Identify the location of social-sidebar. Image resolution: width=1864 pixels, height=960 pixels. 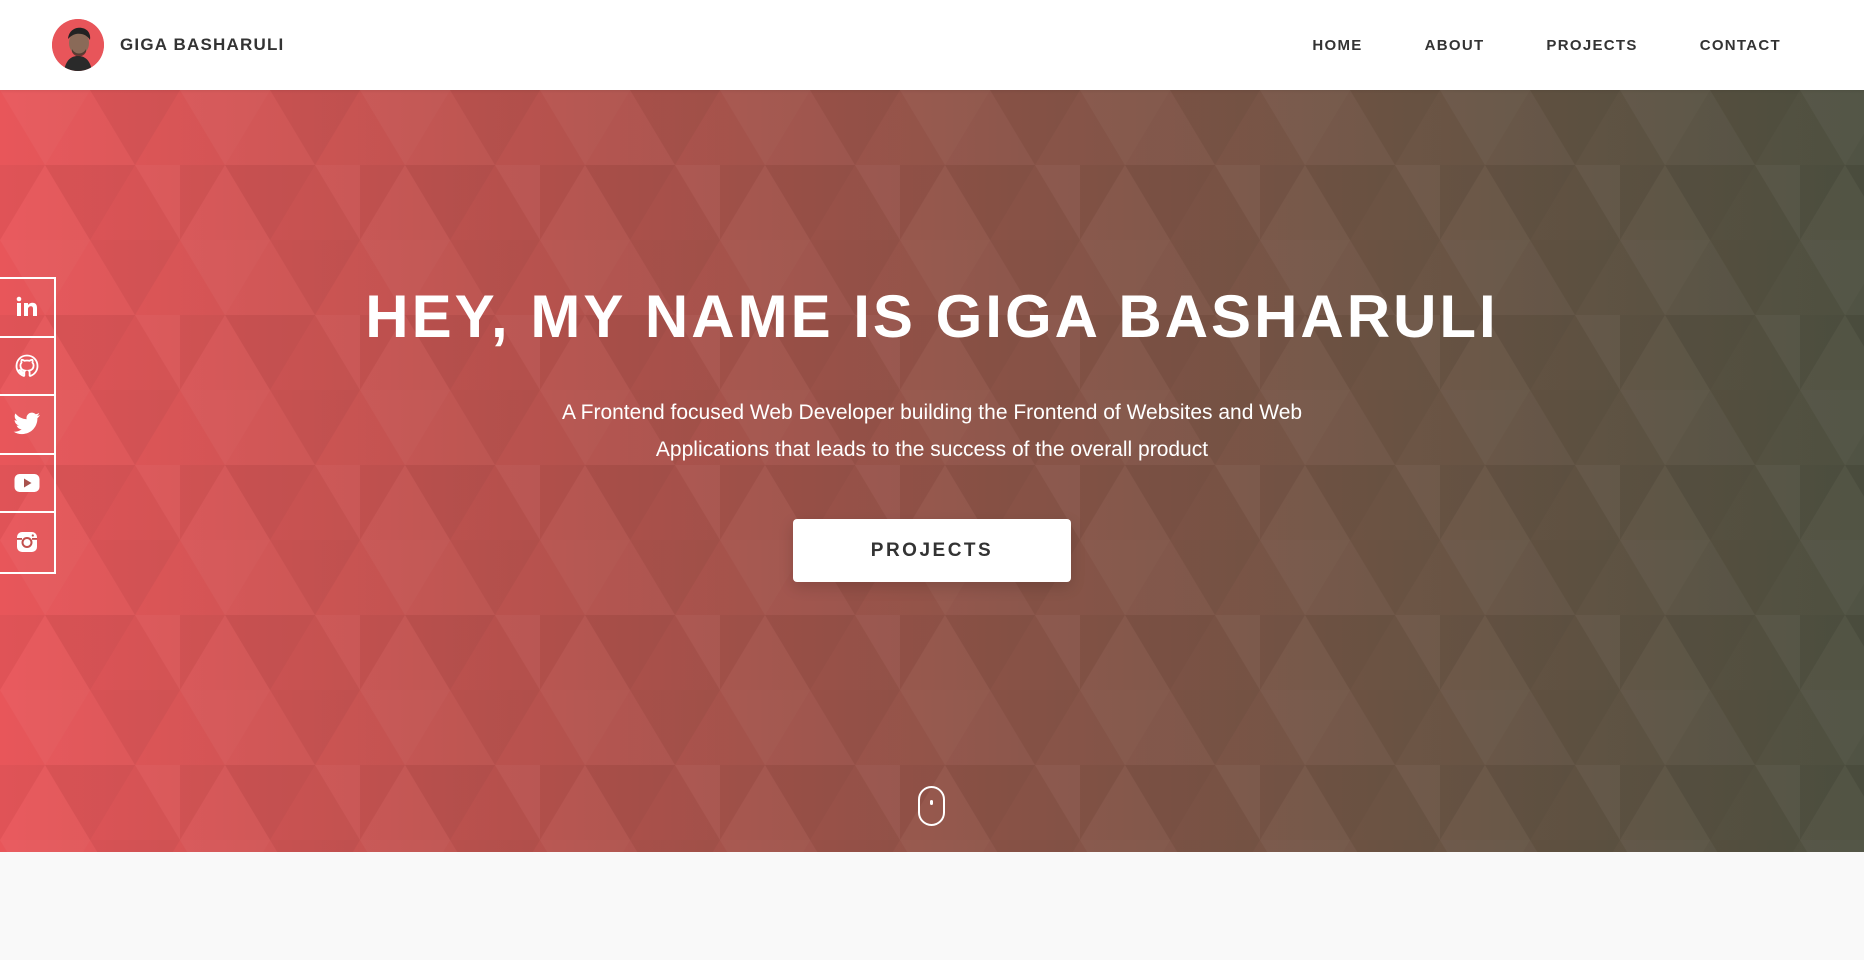
(28, 425).